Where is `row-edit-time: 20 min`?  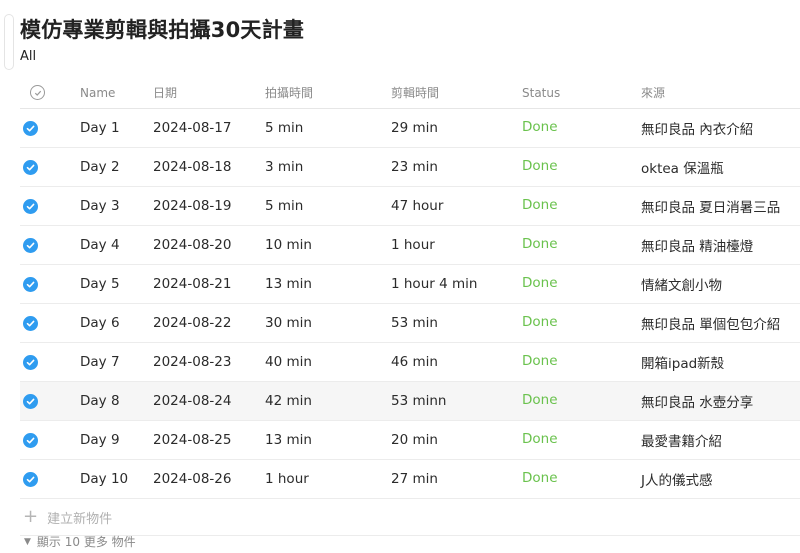
row-edit-time: 20 min is located at coordinates (414, 440).